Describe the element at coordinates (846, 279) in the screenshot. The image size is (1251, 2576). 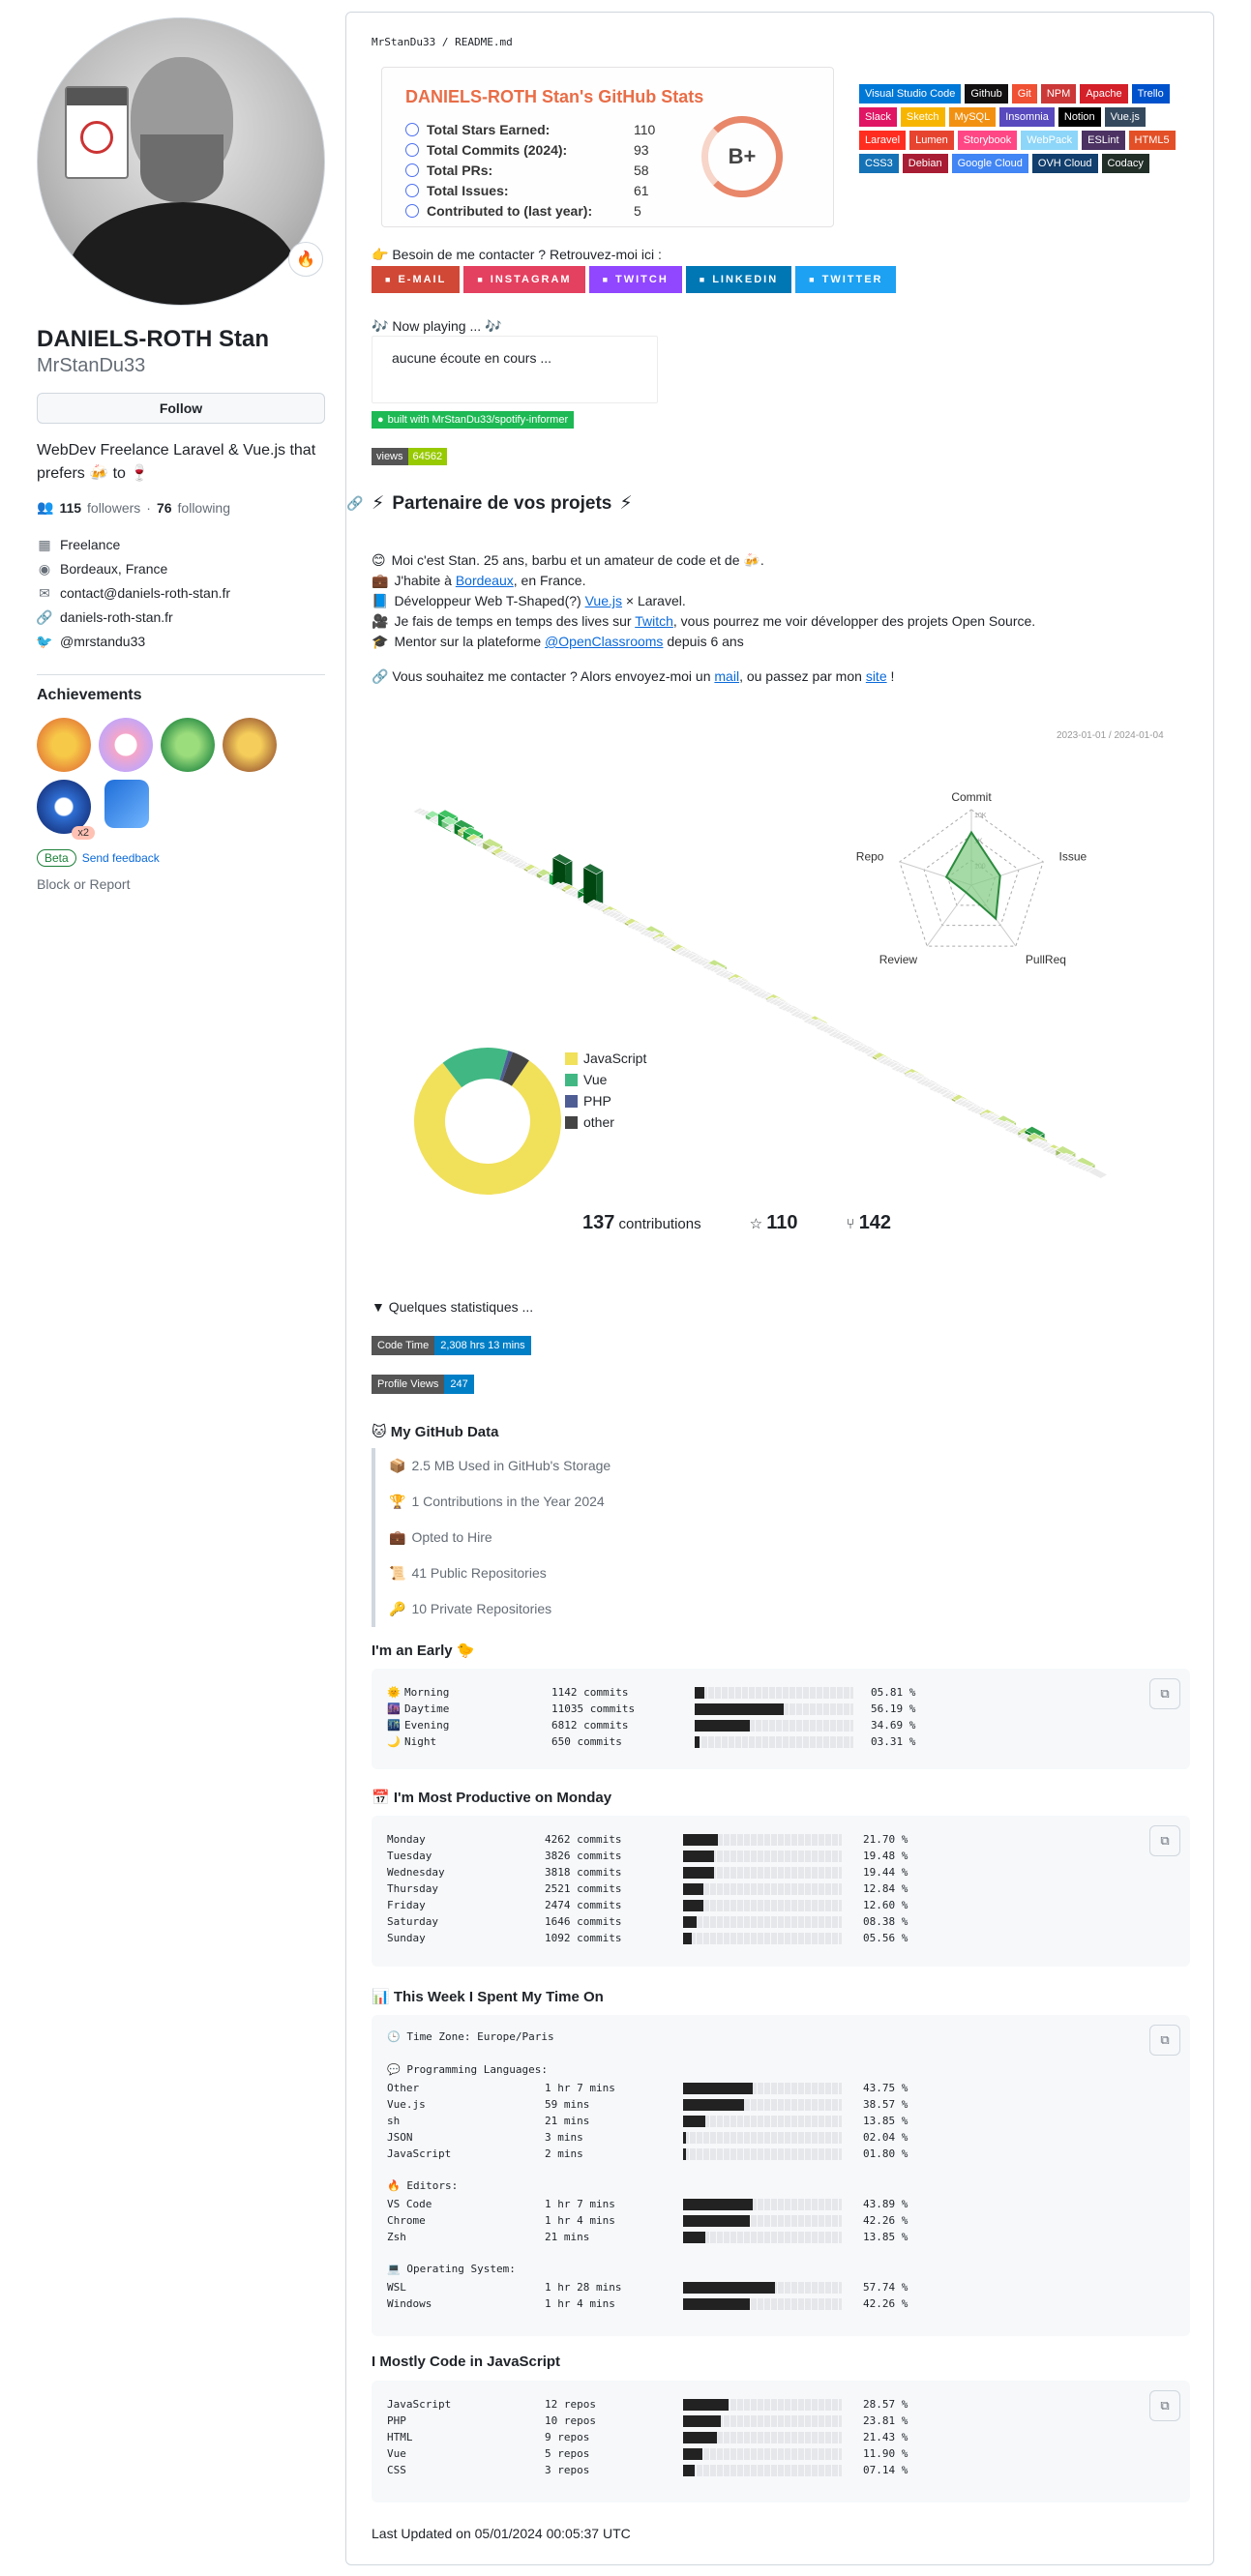
I see `contact-button-twitter: ■ Twitter` at that location.